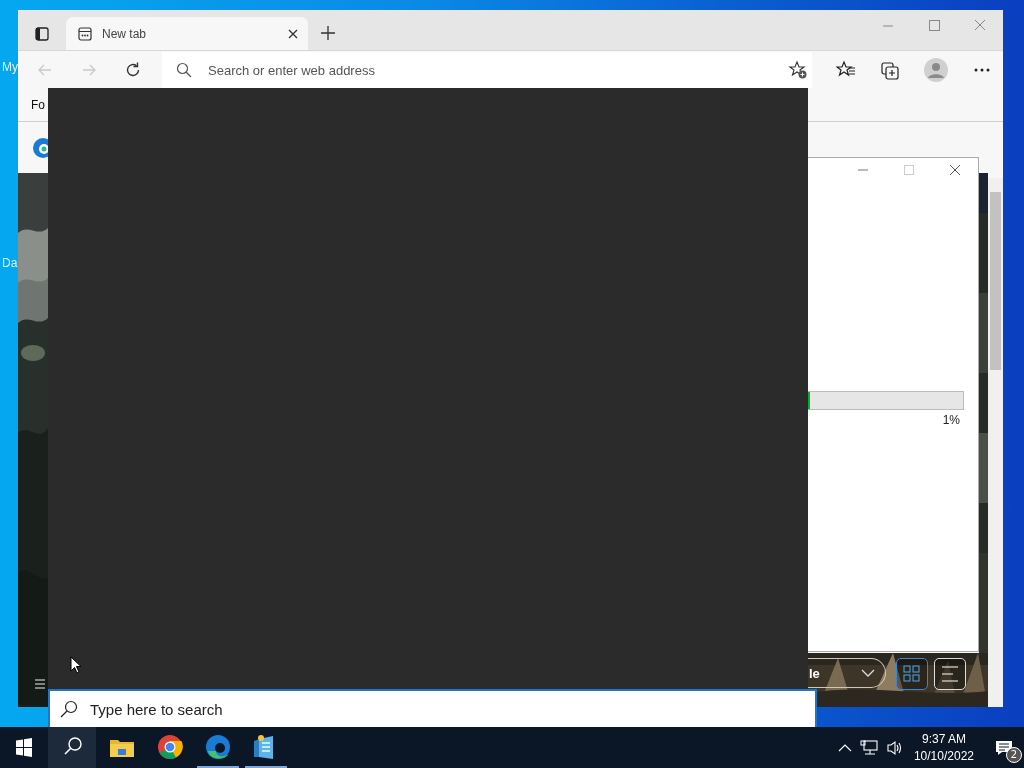 The height and width of the screenshot is (768, 1024). Describe the element at coordinates (1014, 755) in the screenshot. I see `notification-count-badge: 2` at that location.